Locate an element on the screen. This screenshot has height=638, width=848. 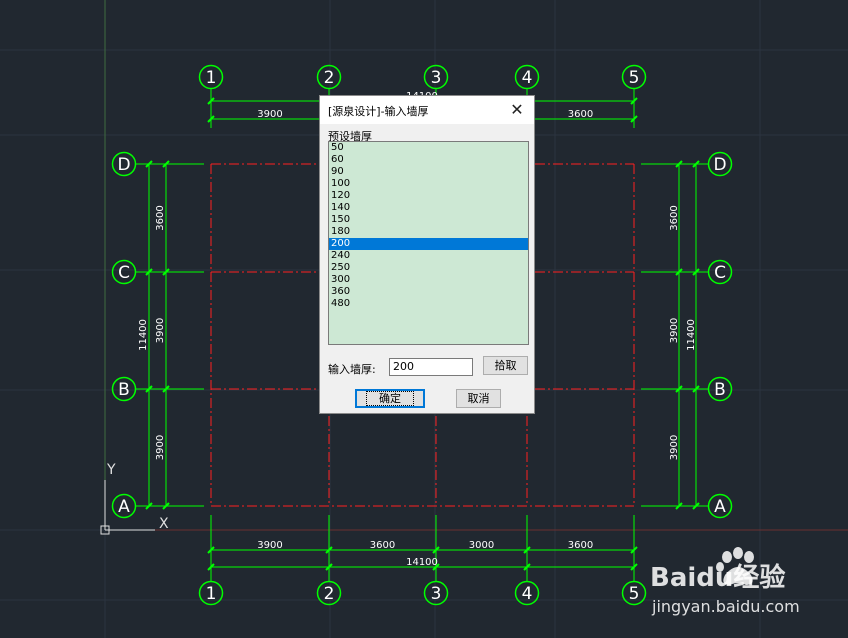
preset-item: 300 is located at coordinates (428, 280).